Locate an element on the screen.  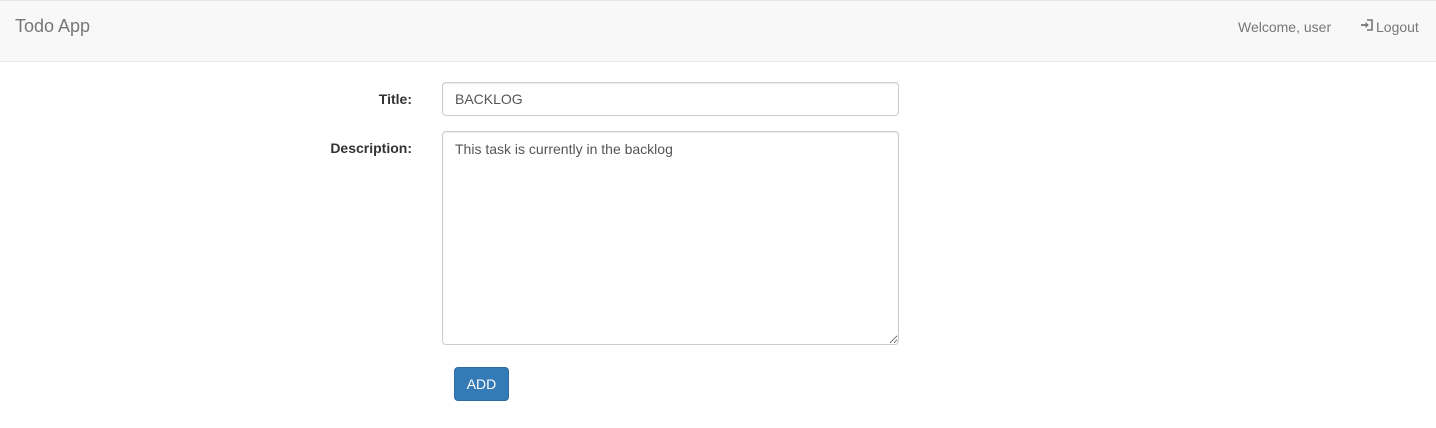
navbar: Todo App Welcome, user Logout is located at coordinates (718, 31).